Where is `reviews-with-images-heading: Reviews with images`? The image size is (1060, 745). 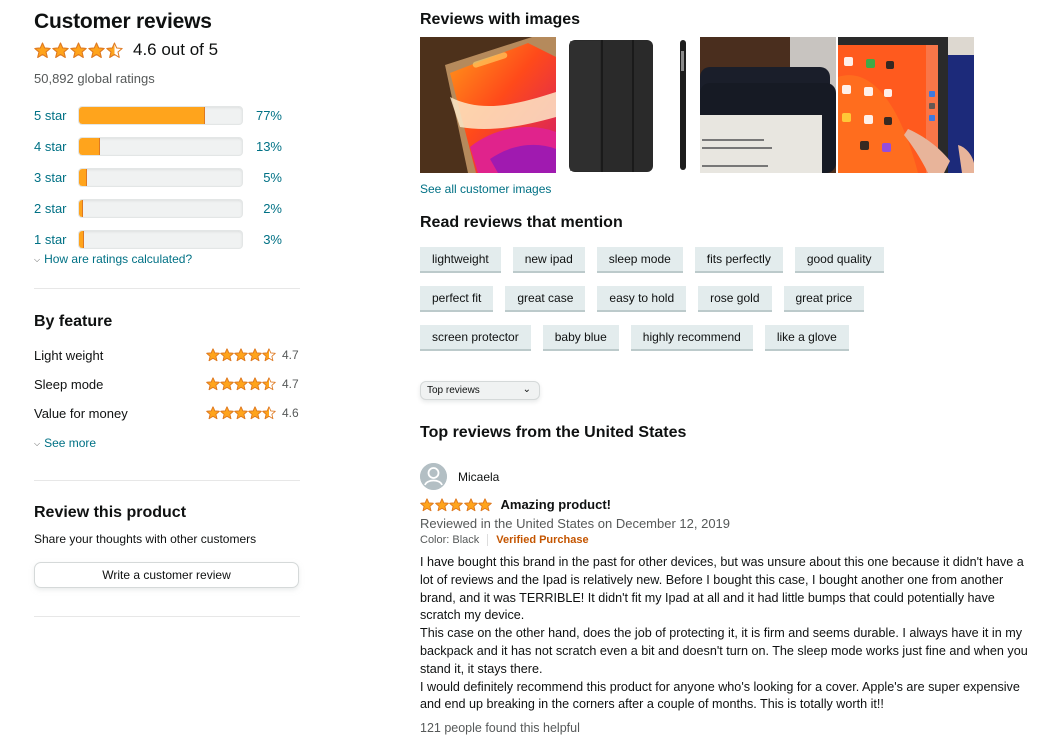
reviews-with-images-heading: Reviews with images is located at coordinates (500, 19).